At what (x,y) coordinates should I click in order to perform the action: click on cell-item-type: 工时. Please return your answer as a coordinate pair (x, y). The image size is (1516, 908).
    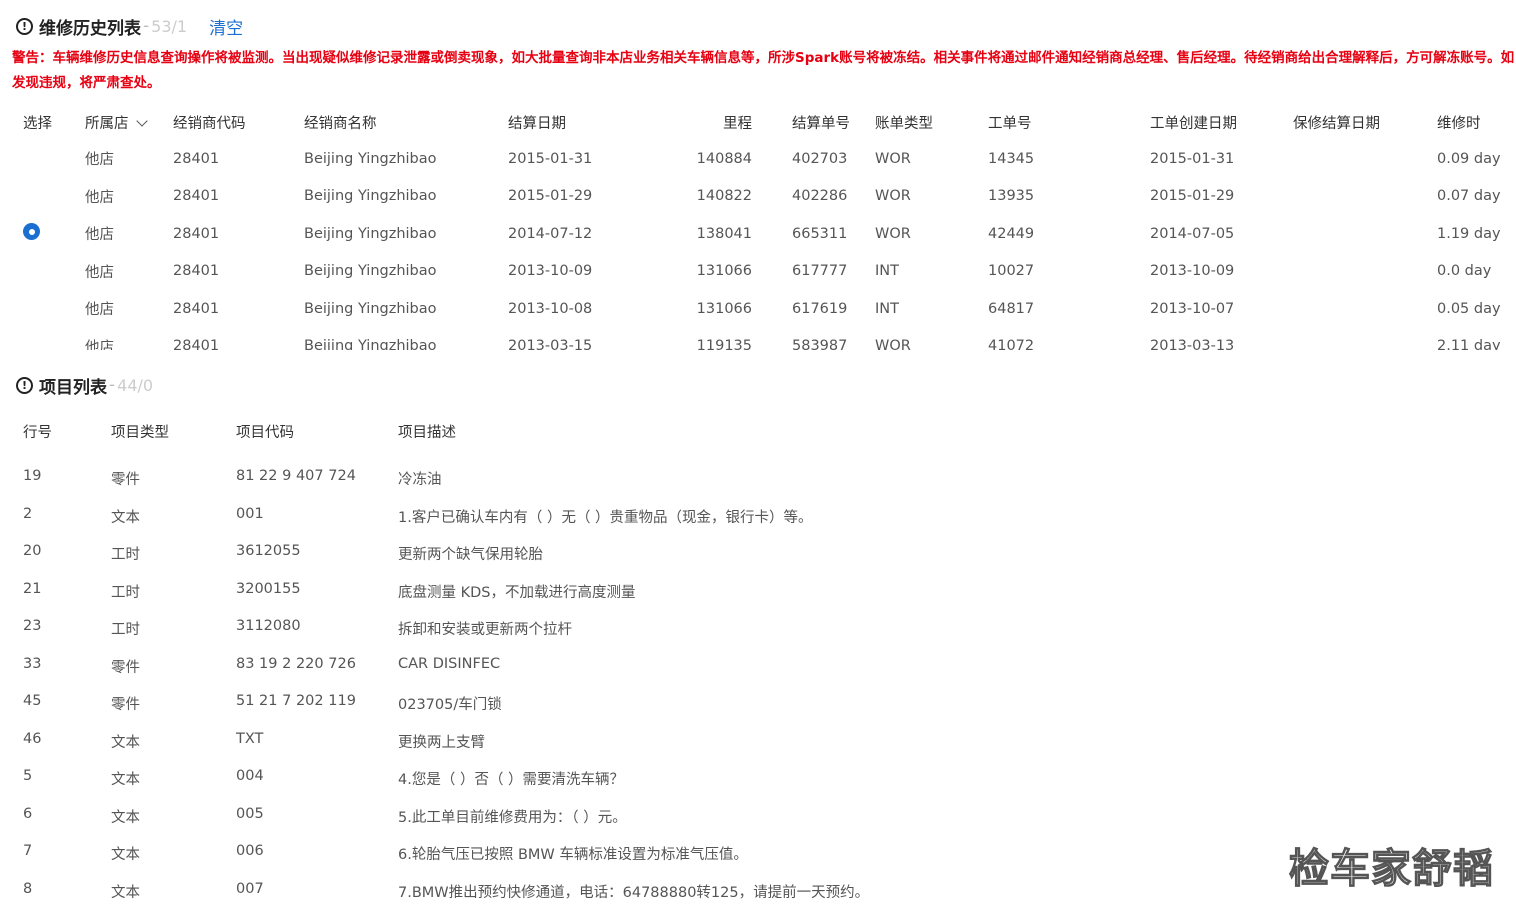
    Looking at the image, I should click on (125, 555).